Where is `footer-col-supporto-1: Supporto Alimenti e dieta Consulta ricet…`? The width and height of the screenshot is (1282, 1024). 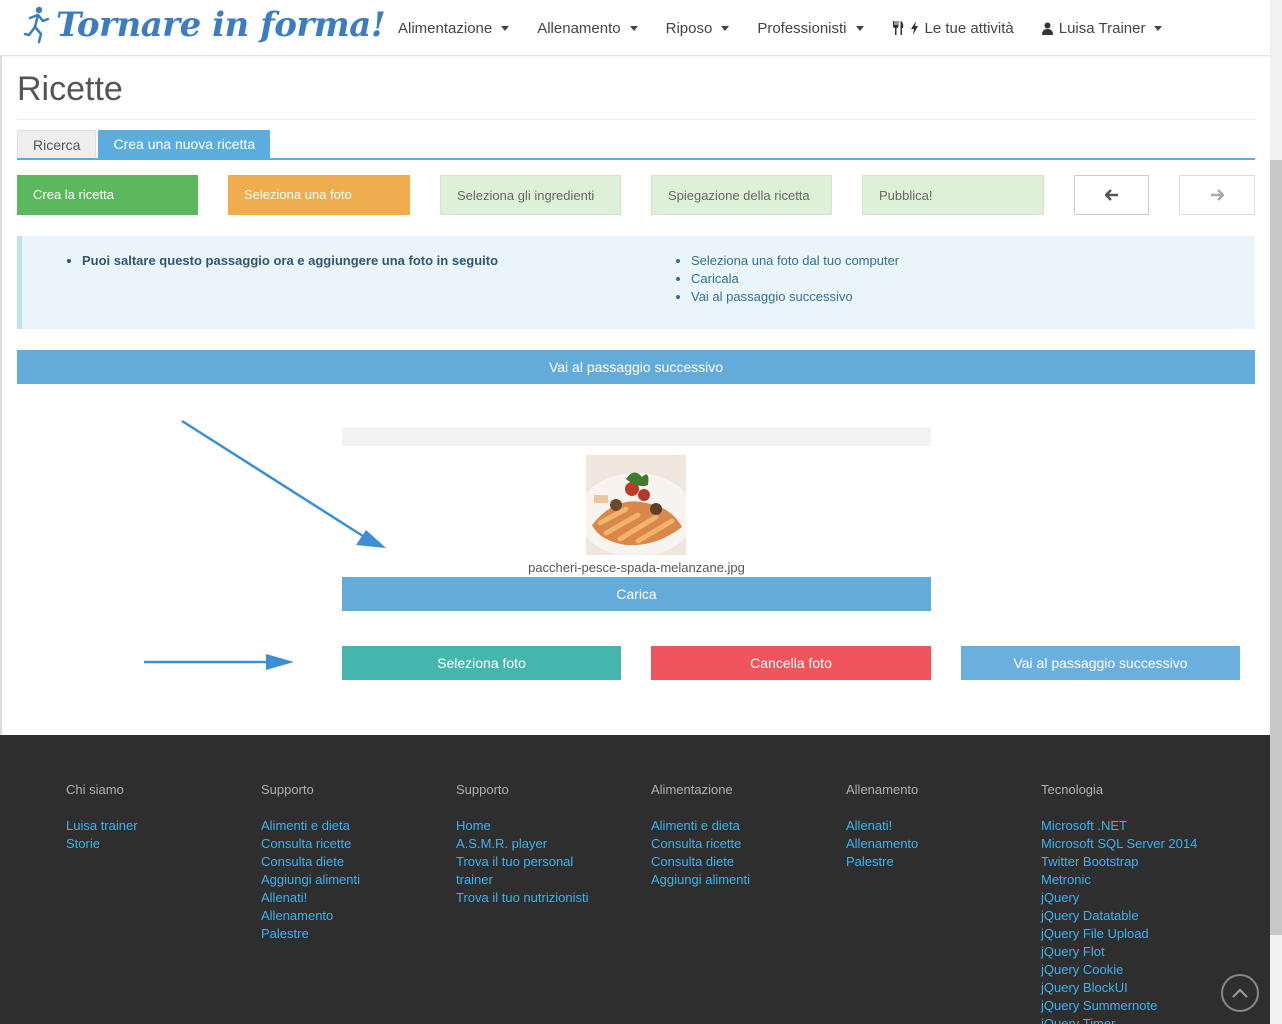
footer-col-supporto-1: Supporto Alimenti e dieta Consulta ricet… is located at coordinates (356, 862).